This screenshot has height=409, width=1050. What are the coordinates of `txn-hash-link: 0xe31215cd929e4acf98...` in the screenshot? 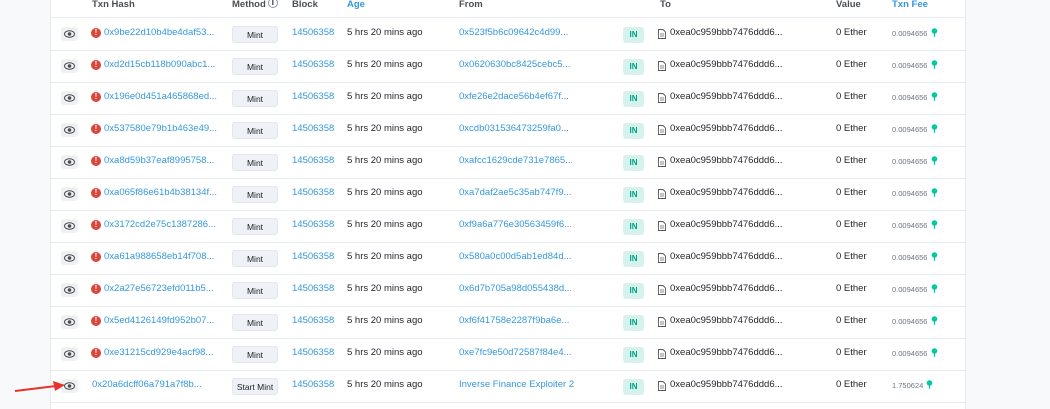 It's located at (158, 352).